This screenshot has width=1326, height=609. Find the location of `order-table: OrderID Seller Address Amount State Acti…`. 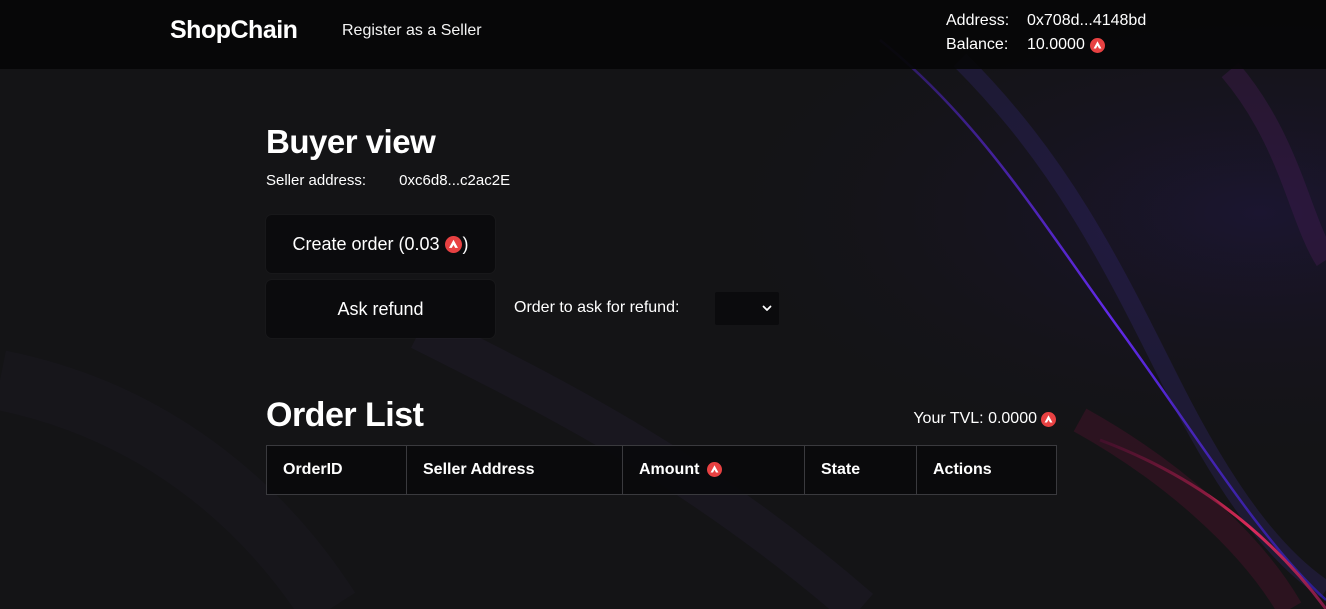

order-table: OrderID Seller Address Amount State Acti… is located at coordinates (661, 470).